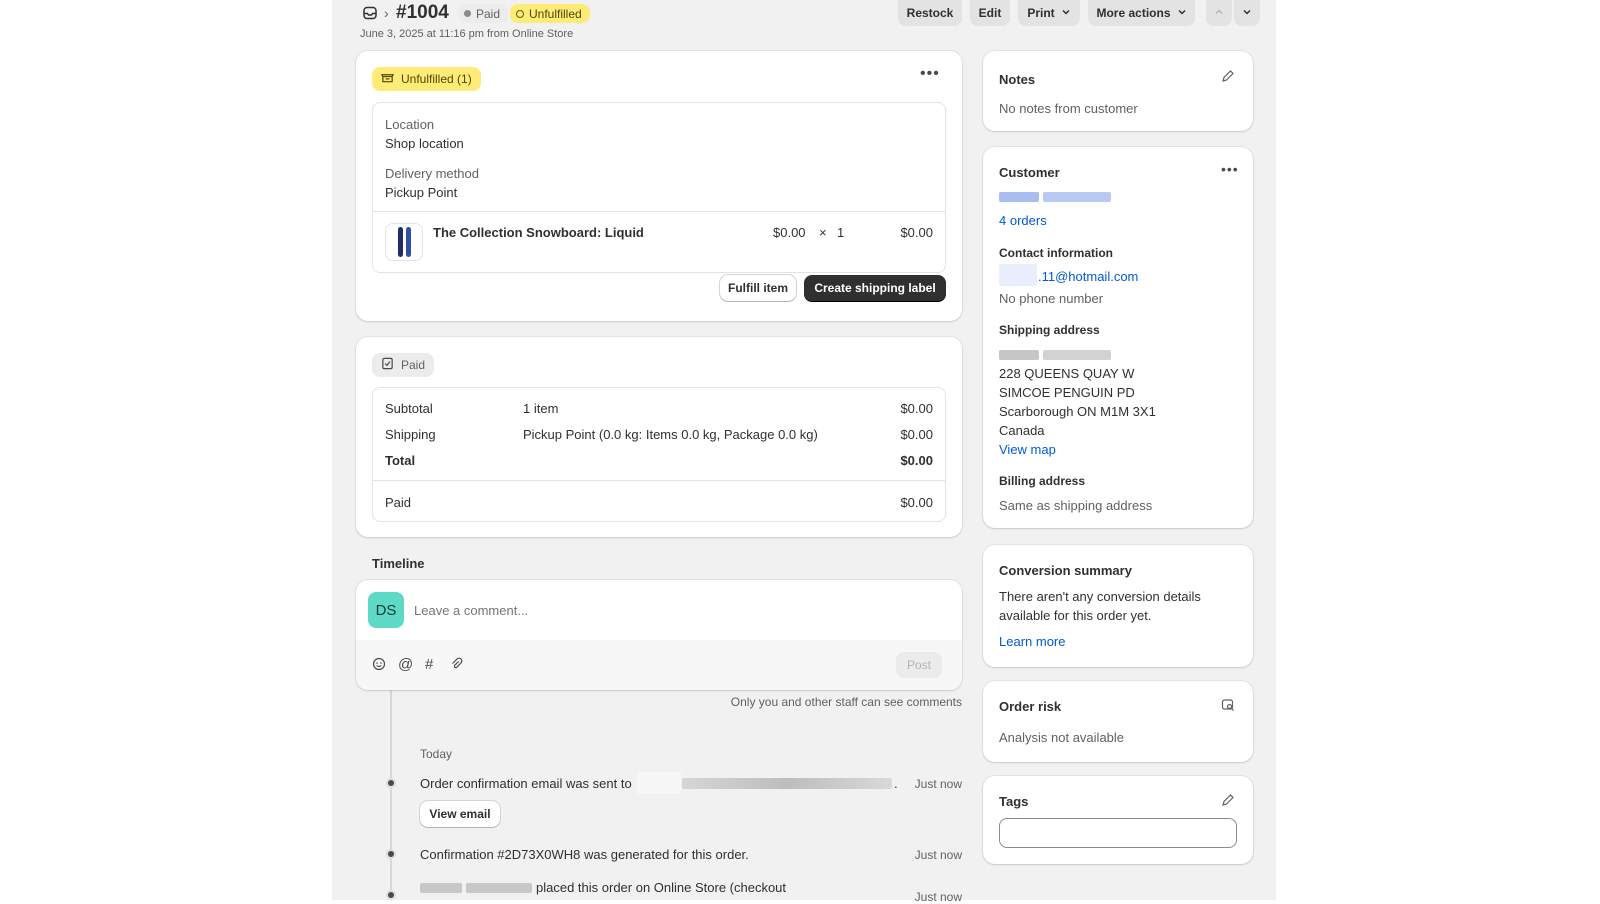 The height and width of the screenshot is (904, 1600). What do you see at coordinates (1030, 706) in the screenshot?
I see `order-risk-title: Order risk` at bounding box center [1030, 706].